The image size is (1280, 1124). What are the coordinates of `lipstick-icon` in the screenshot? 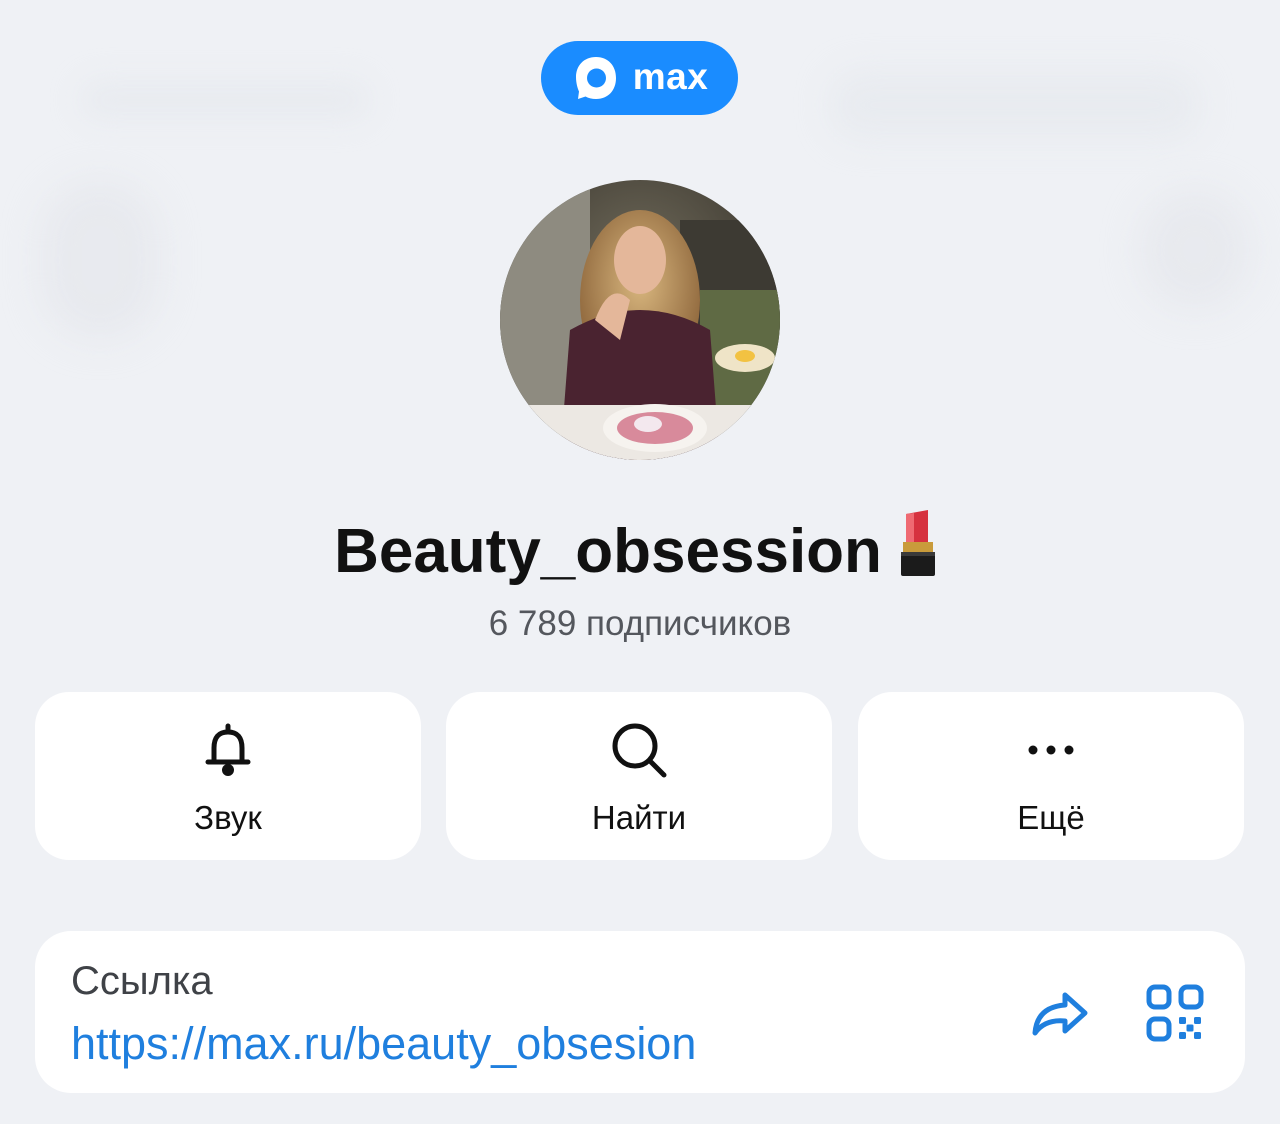 It's located at (917, 543).